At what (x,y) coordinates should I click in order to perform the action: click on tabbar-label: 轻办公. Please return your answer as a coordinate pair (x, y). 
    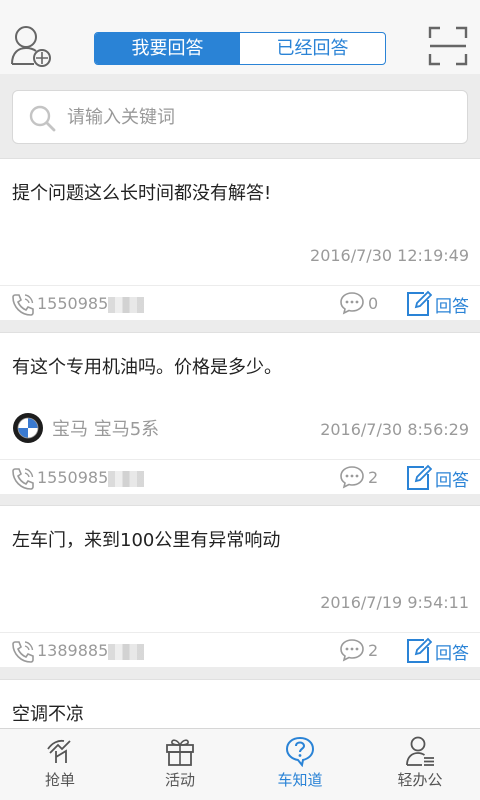
    Looking at the image, I should click on (420, 780).